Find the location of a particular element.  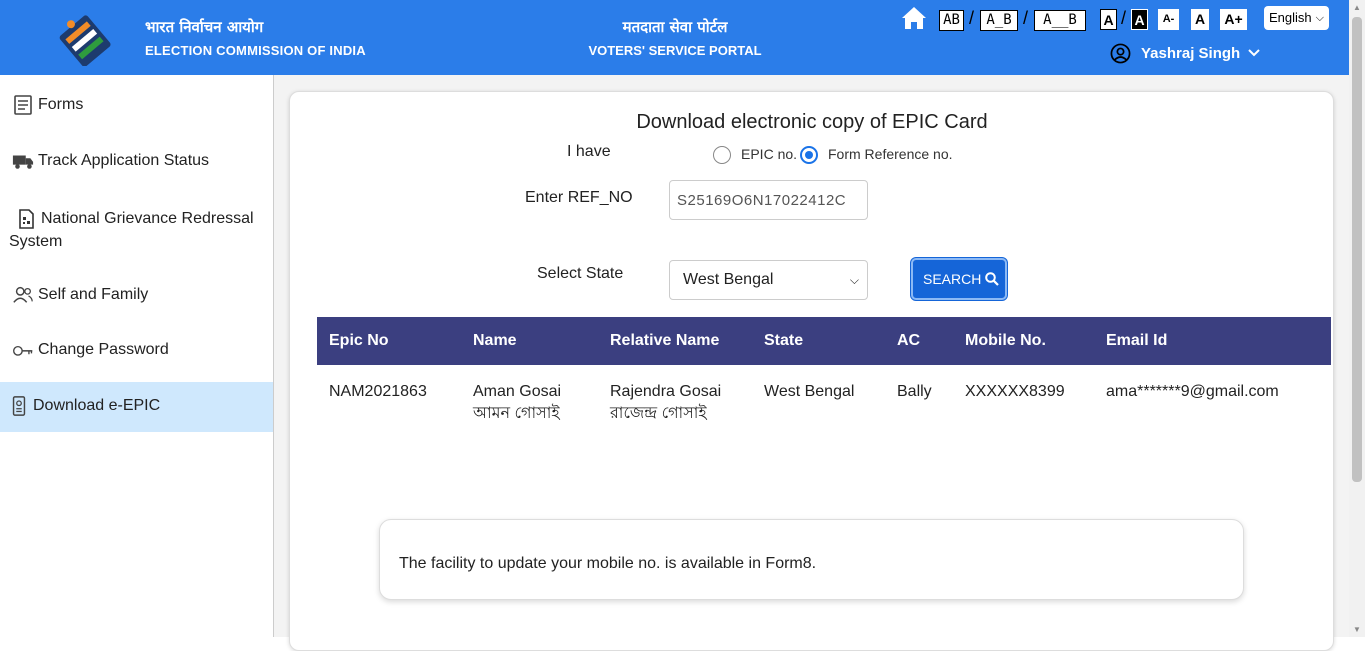

org-name-english: ELECTION COMMISSION OF INDIA is located at coordinates (255, 50).